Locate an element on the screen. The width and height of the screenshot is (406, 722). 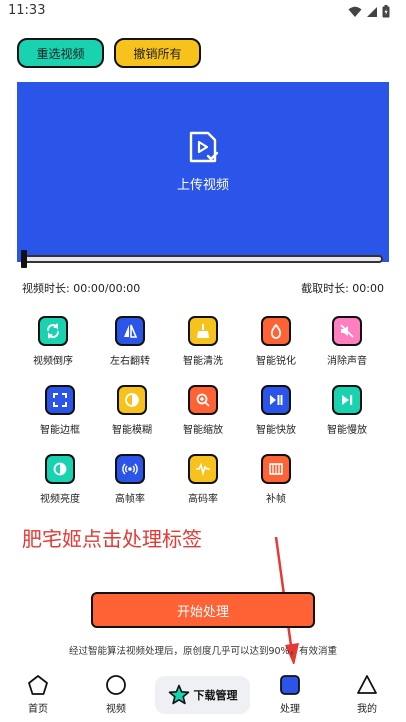
status-icons is located at coordinates (369, 11).